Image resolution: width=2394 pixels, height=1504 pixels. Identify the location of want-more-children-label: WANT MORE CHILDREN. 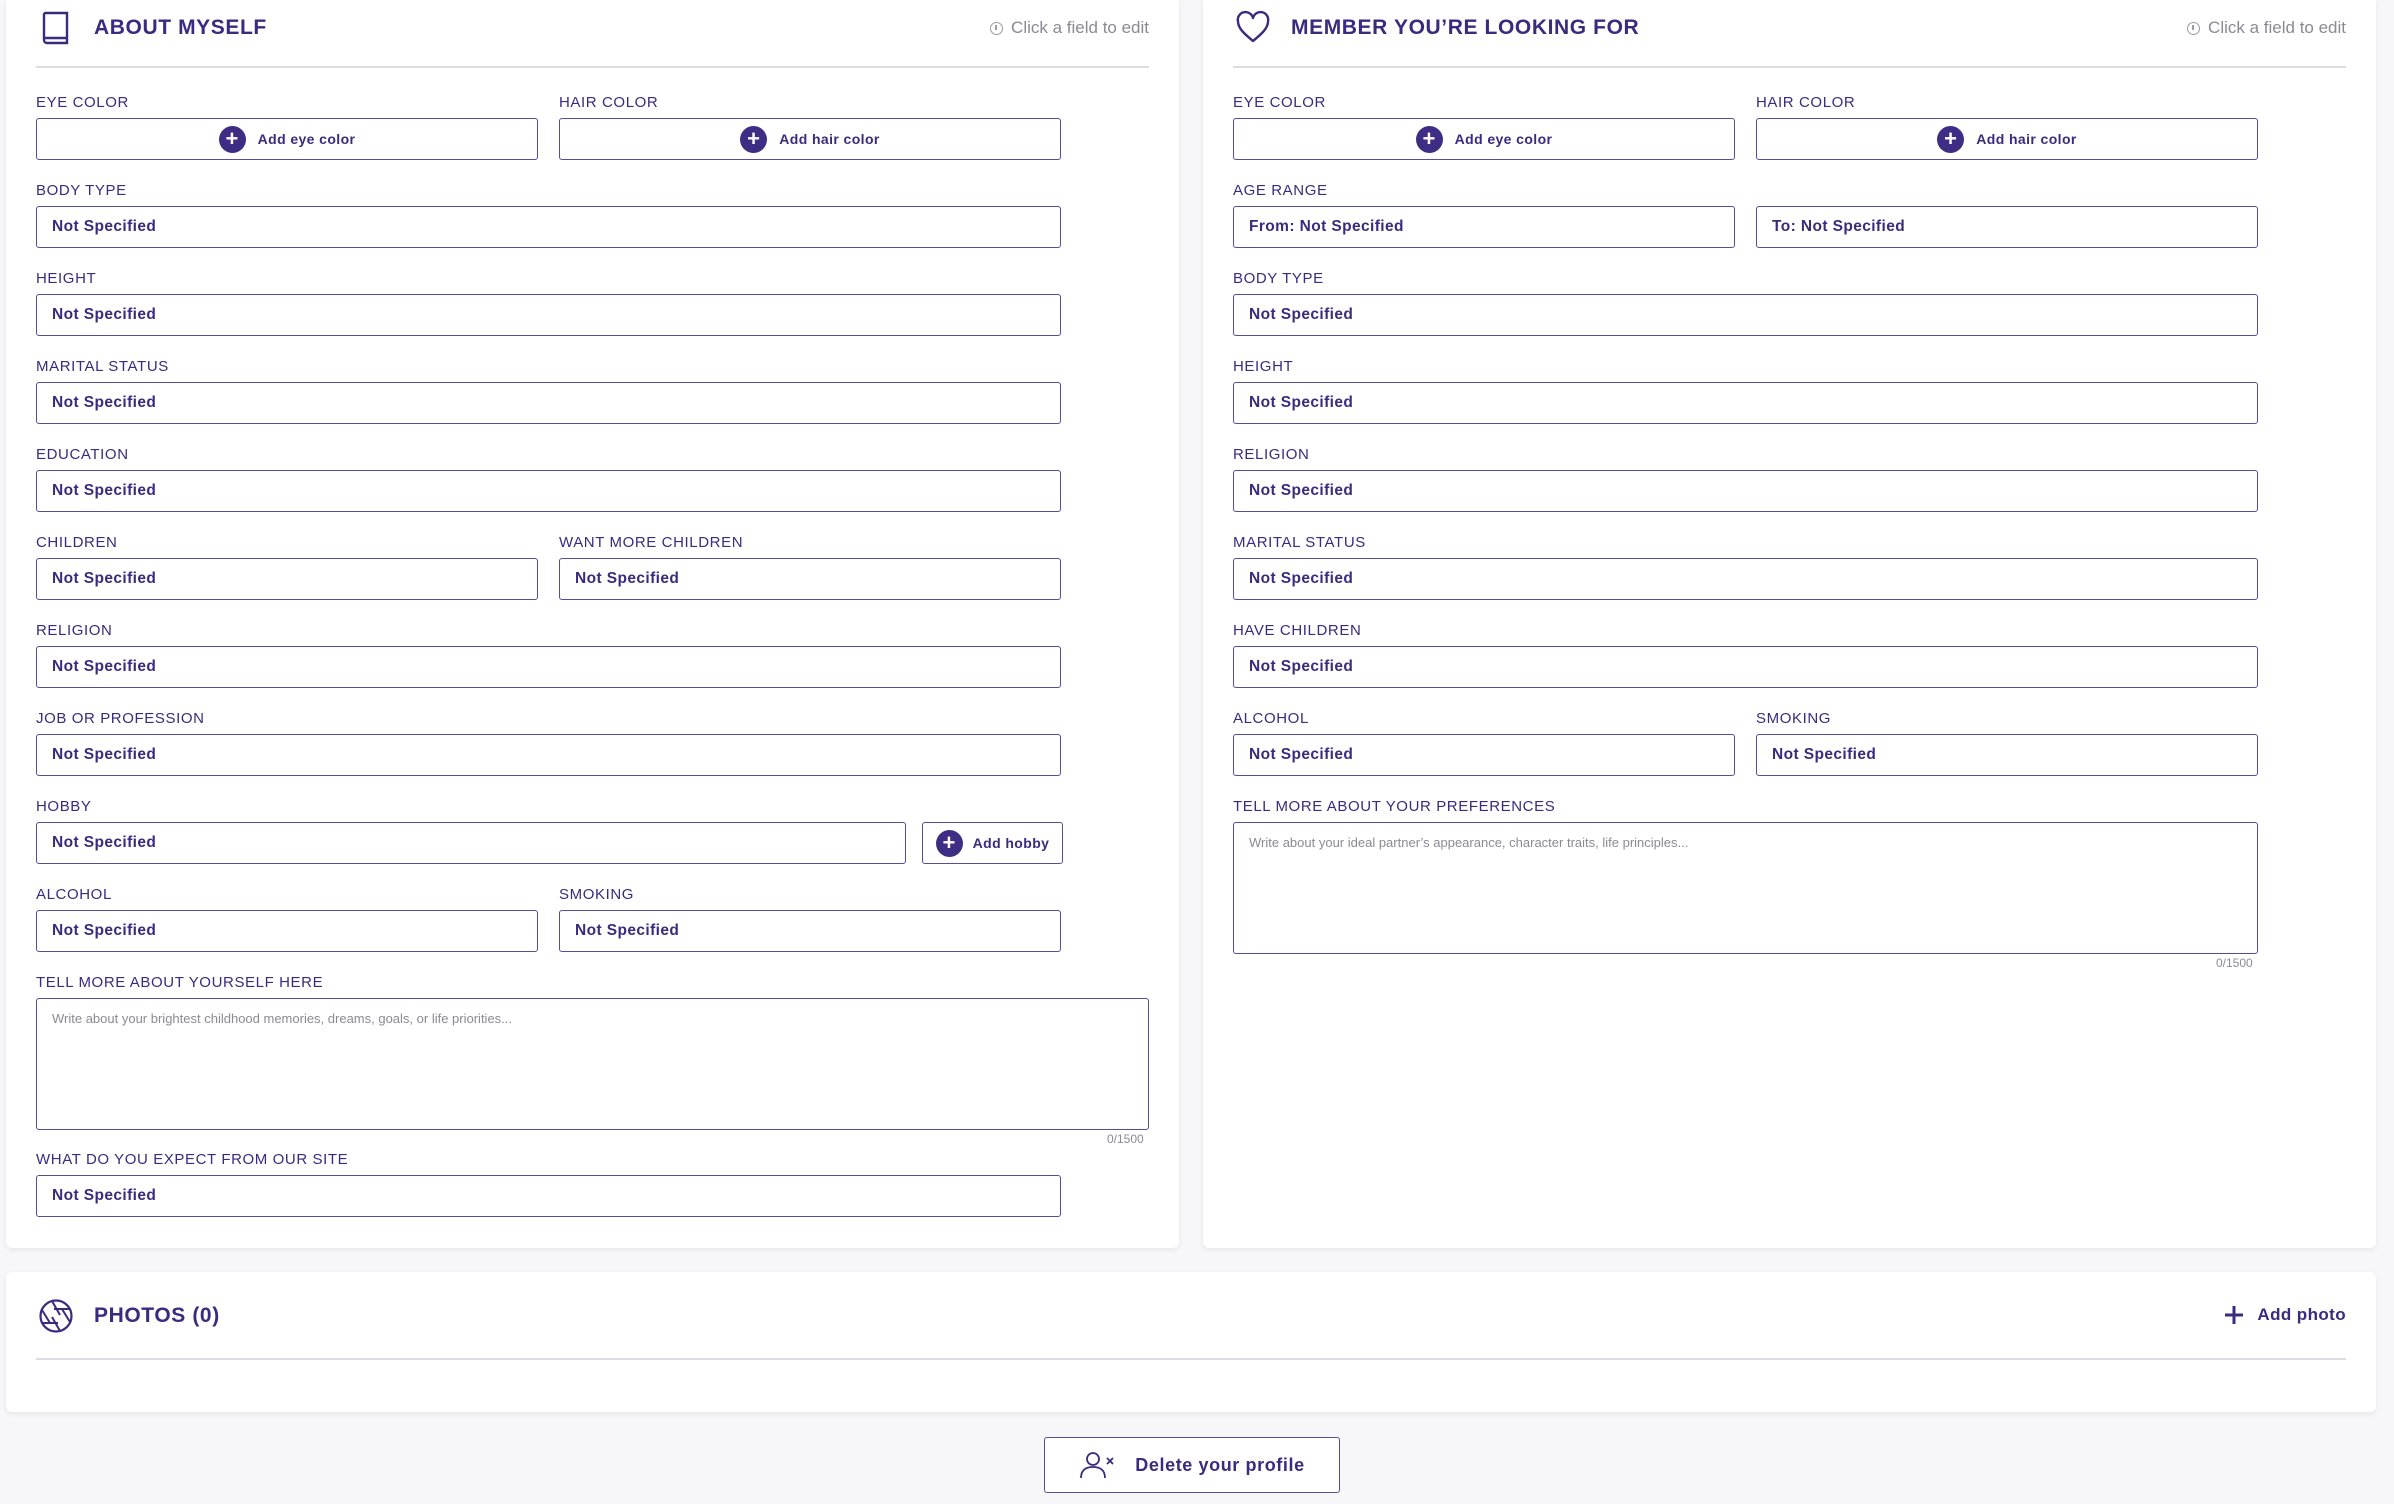
(651, 542).